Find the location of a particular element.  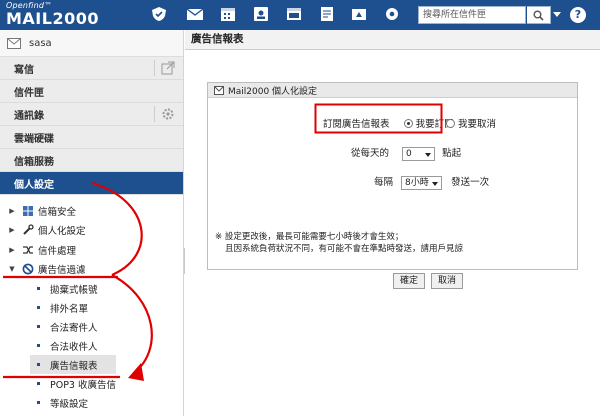

nav-mailbox: 信件匣 is located at coordinates (91, 91).